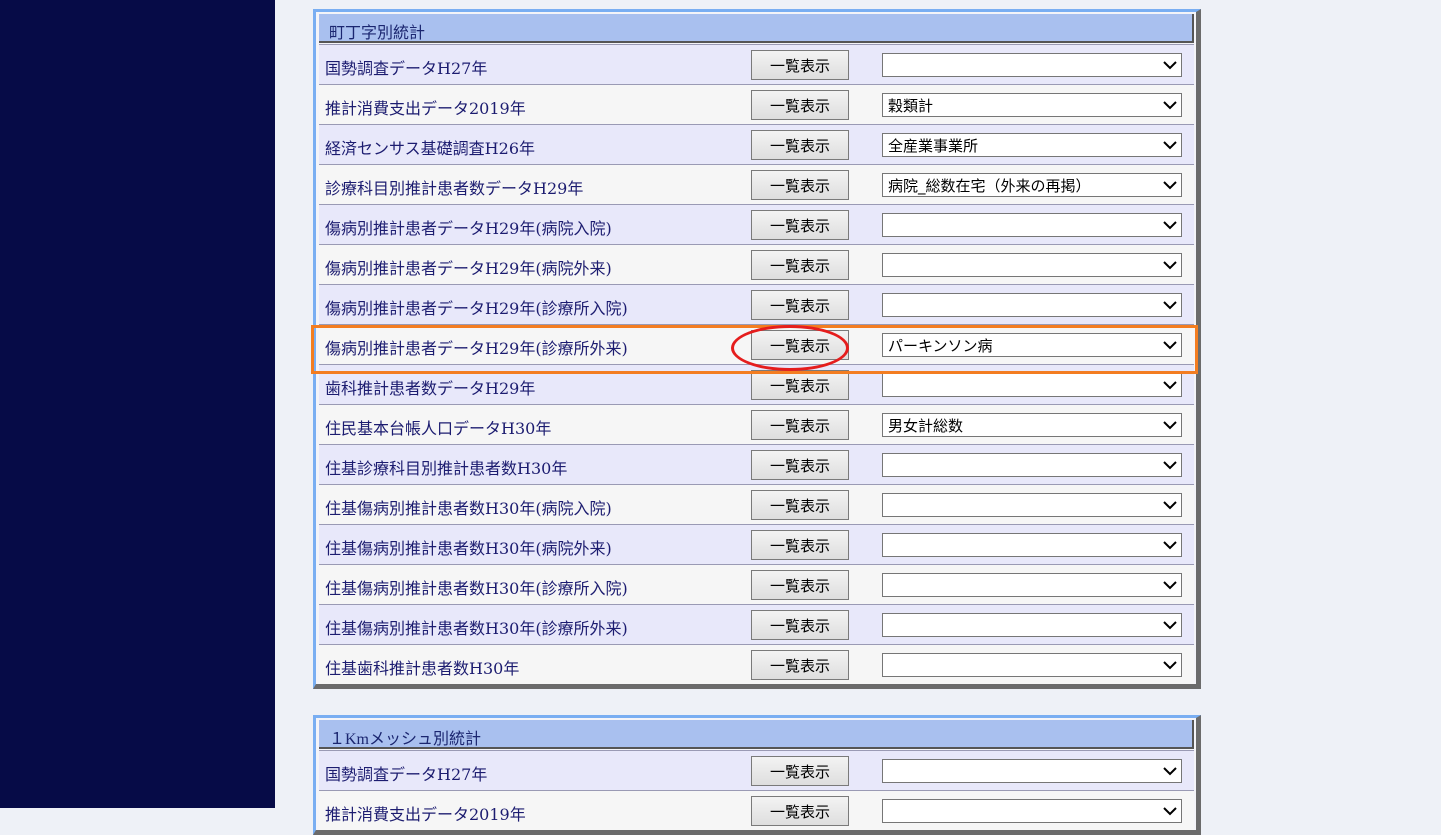 This screenshot has width=1441, height=835. Describe the element at coordinates (468, 268) in the screenshot. I see `dataset-label: 傷病別推計患者データH29年(病院外来)` at that location.